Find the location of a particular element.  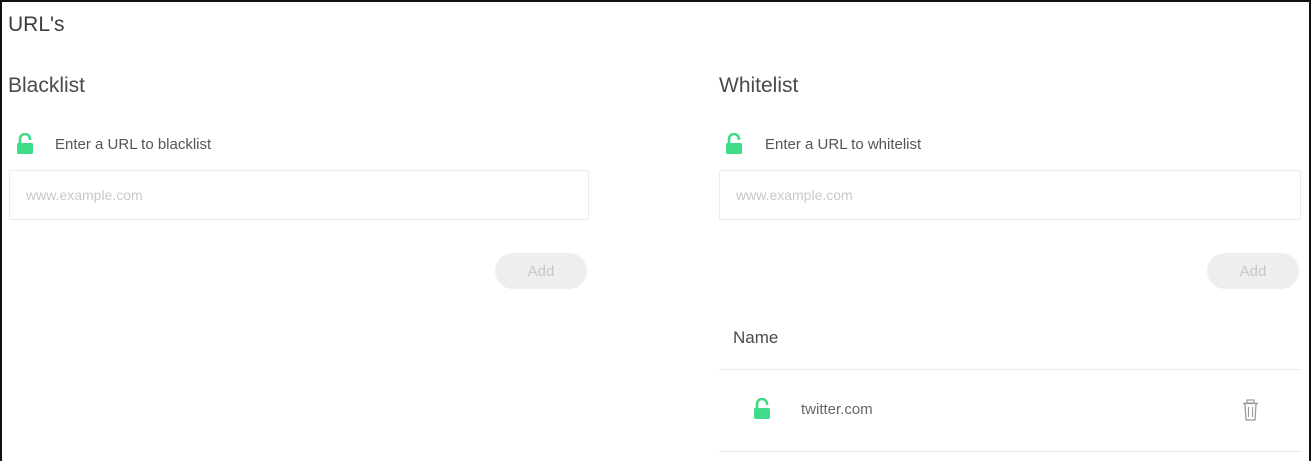

page-title: URL's is located at coordinates (36, 24).